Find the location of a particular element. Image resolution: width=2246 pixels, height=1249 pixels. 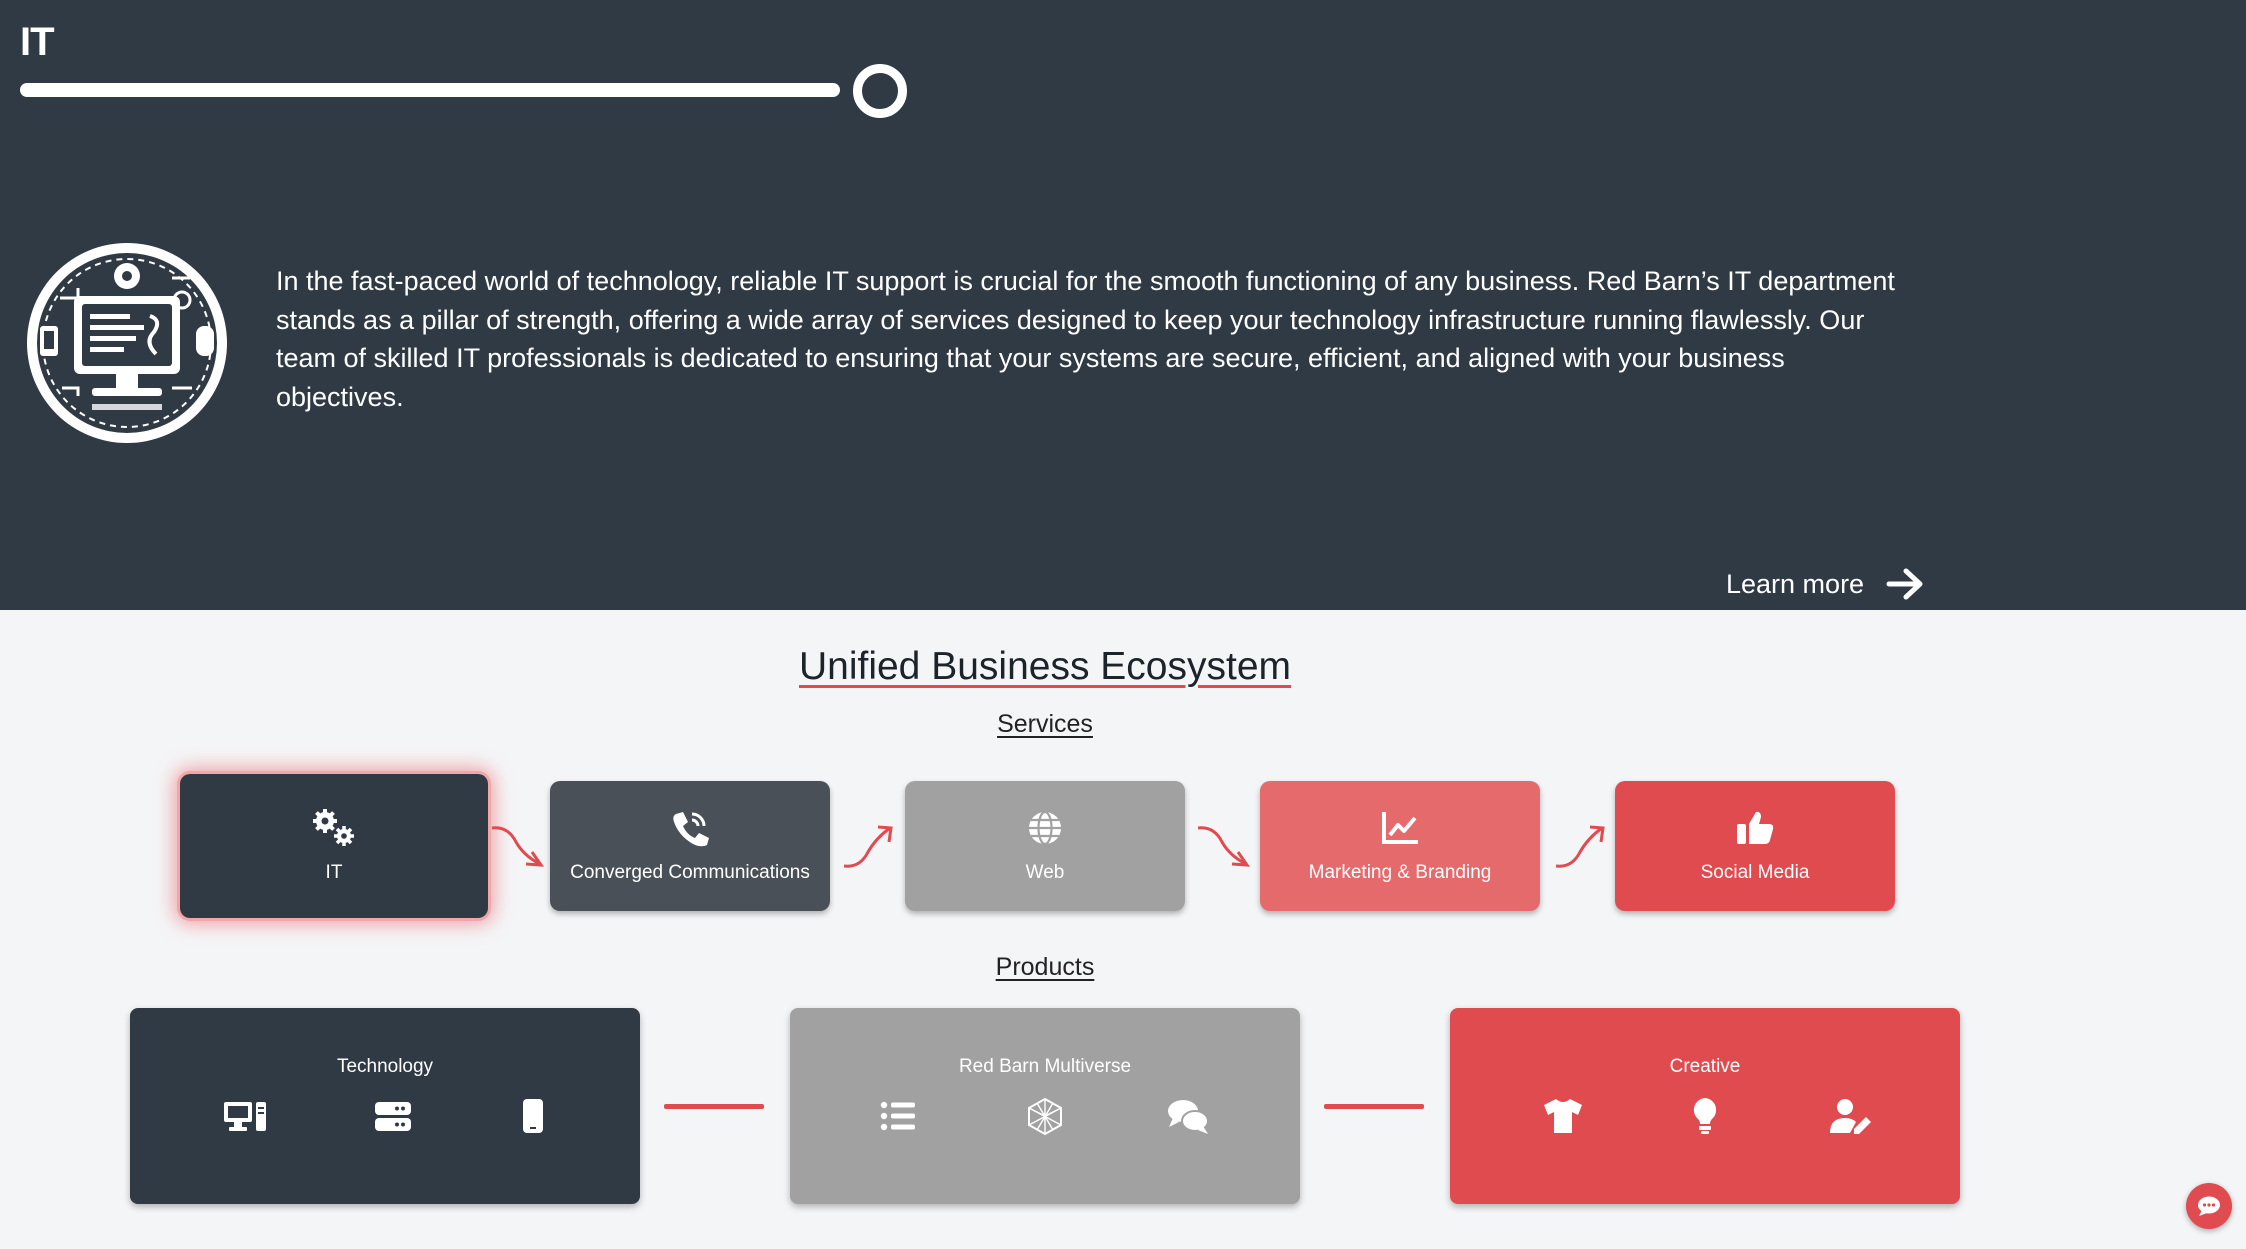

service-card-it: IT is located at coordinates (334, 846).